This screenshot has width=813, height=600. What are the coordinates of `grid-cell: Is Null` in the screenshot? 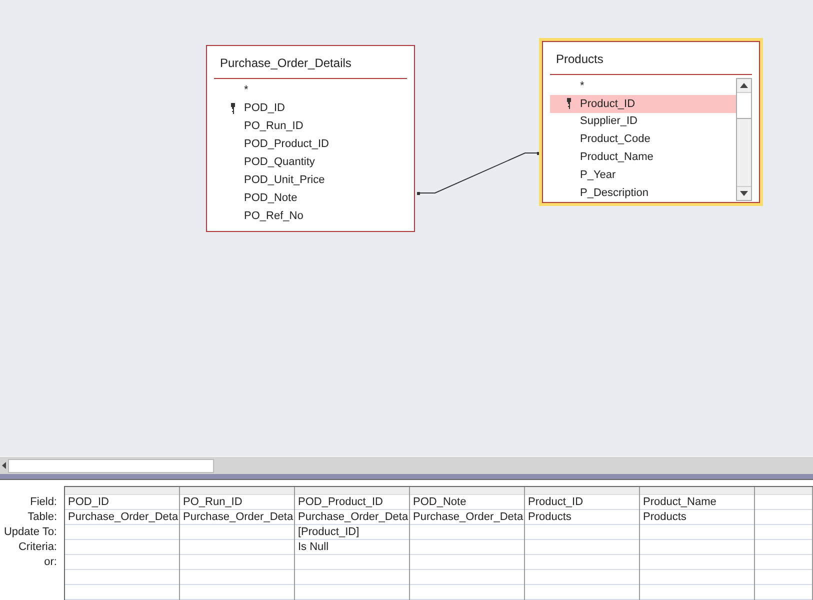 It's located at (313, 547).